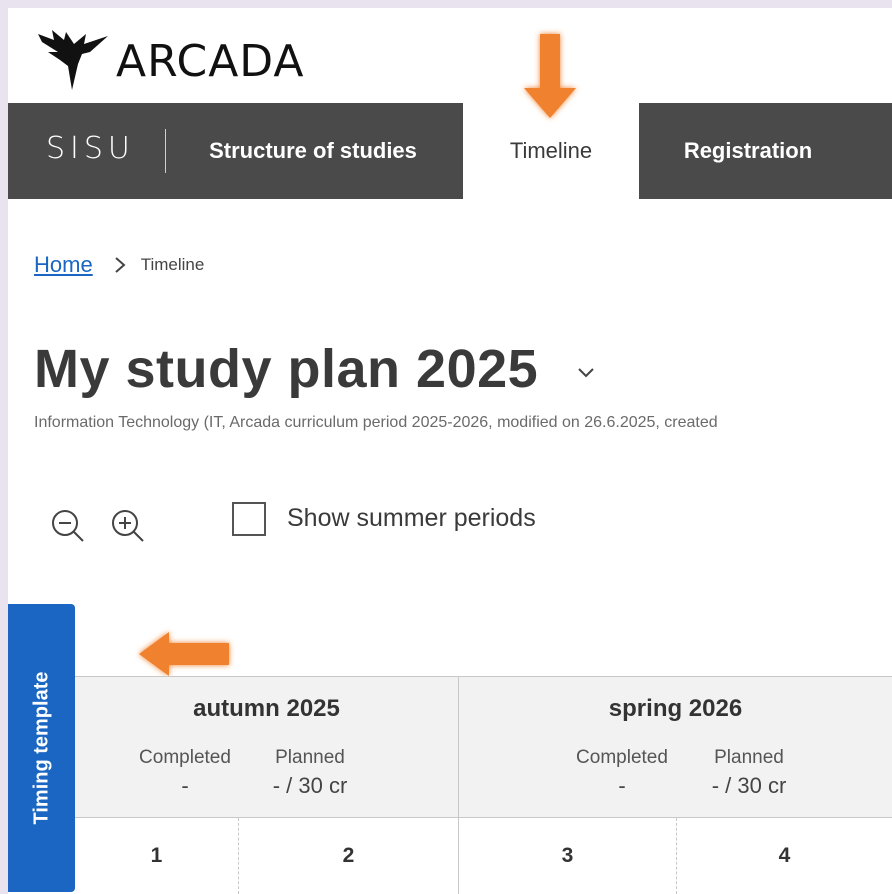 This screenshot has width=892, height=894. Describe the element at coordinates (128, 526) in the screenshot. I see `zoom-in-icon` at that location.